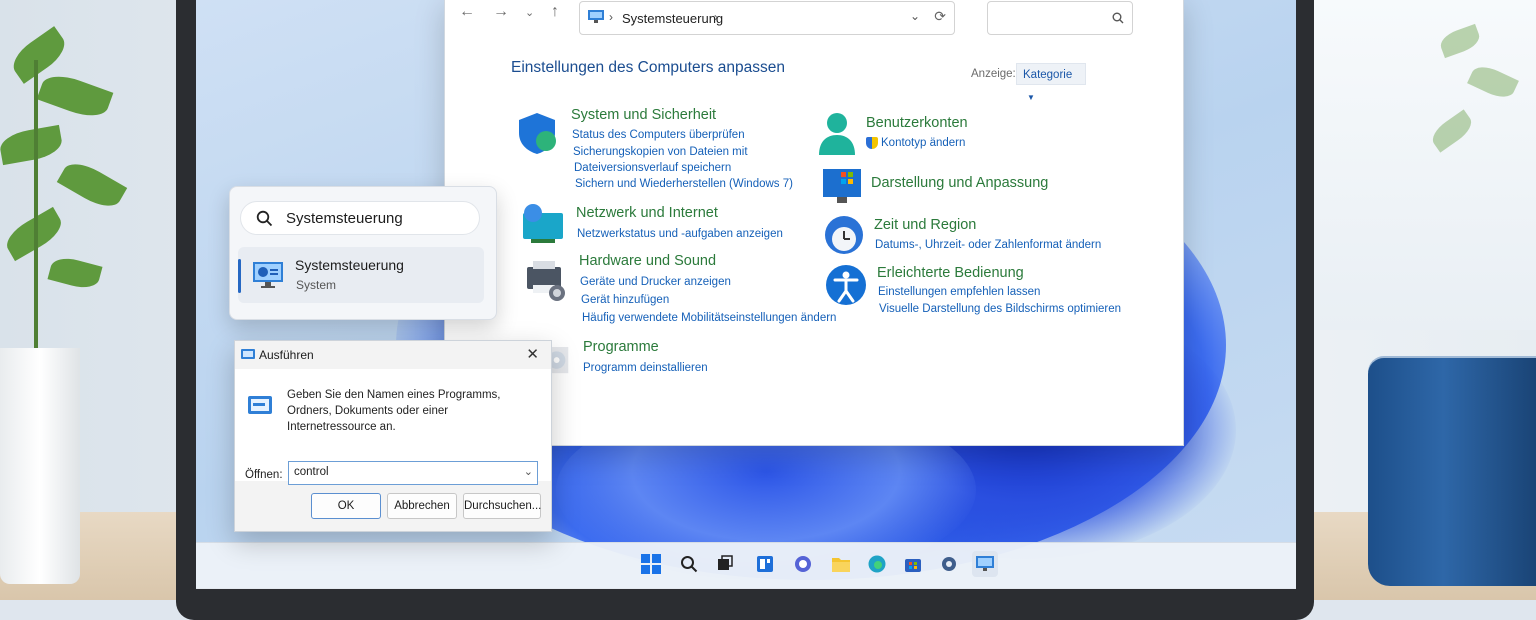  Describe the element at coordinates (286, 355) in the screenshot. I see `run-dialog-title: Ausführen` at that location.